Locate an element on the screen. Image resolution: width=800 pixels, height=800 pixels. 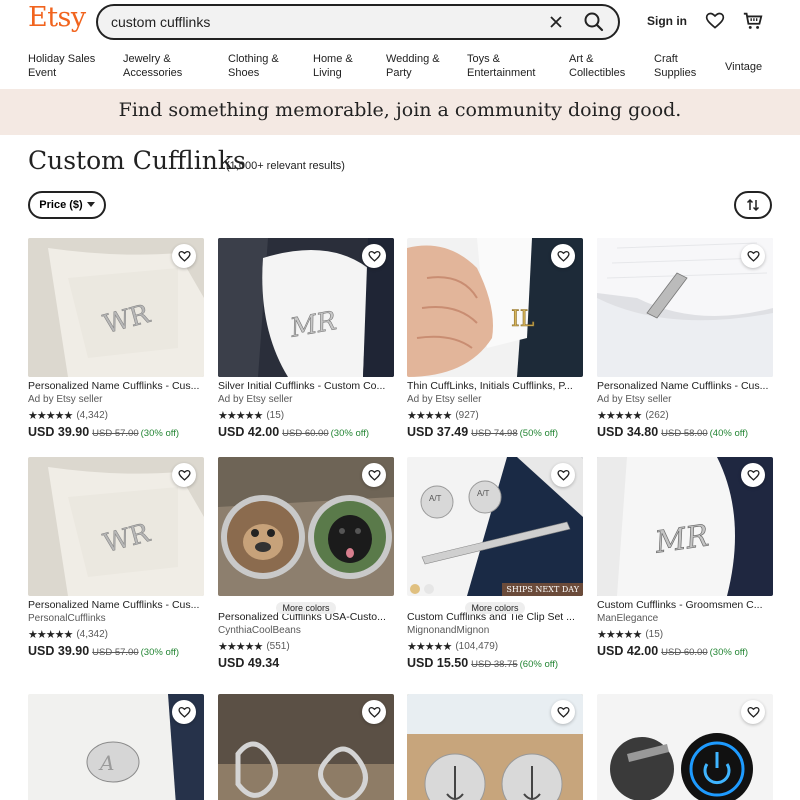
price-filter-button: Price ($) is located at coordinates (67, 205).